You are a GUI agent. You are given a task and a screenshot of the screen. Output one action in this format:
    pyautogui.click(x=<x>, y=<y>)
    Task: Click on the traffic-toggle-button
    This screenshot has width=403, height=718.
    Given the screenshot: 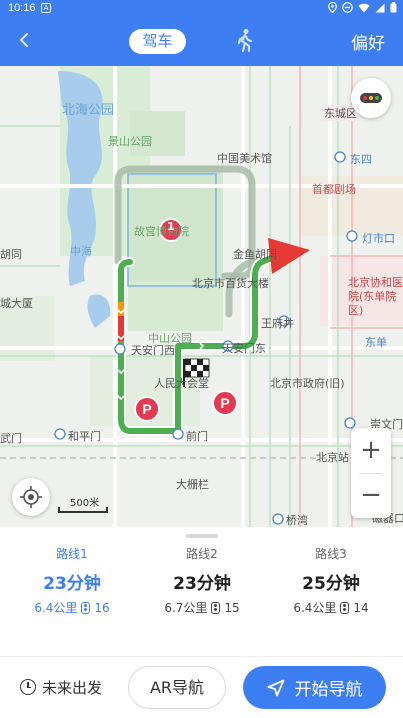 What is the action you would take?
    pyautogui.click(x=371, y=98)
    